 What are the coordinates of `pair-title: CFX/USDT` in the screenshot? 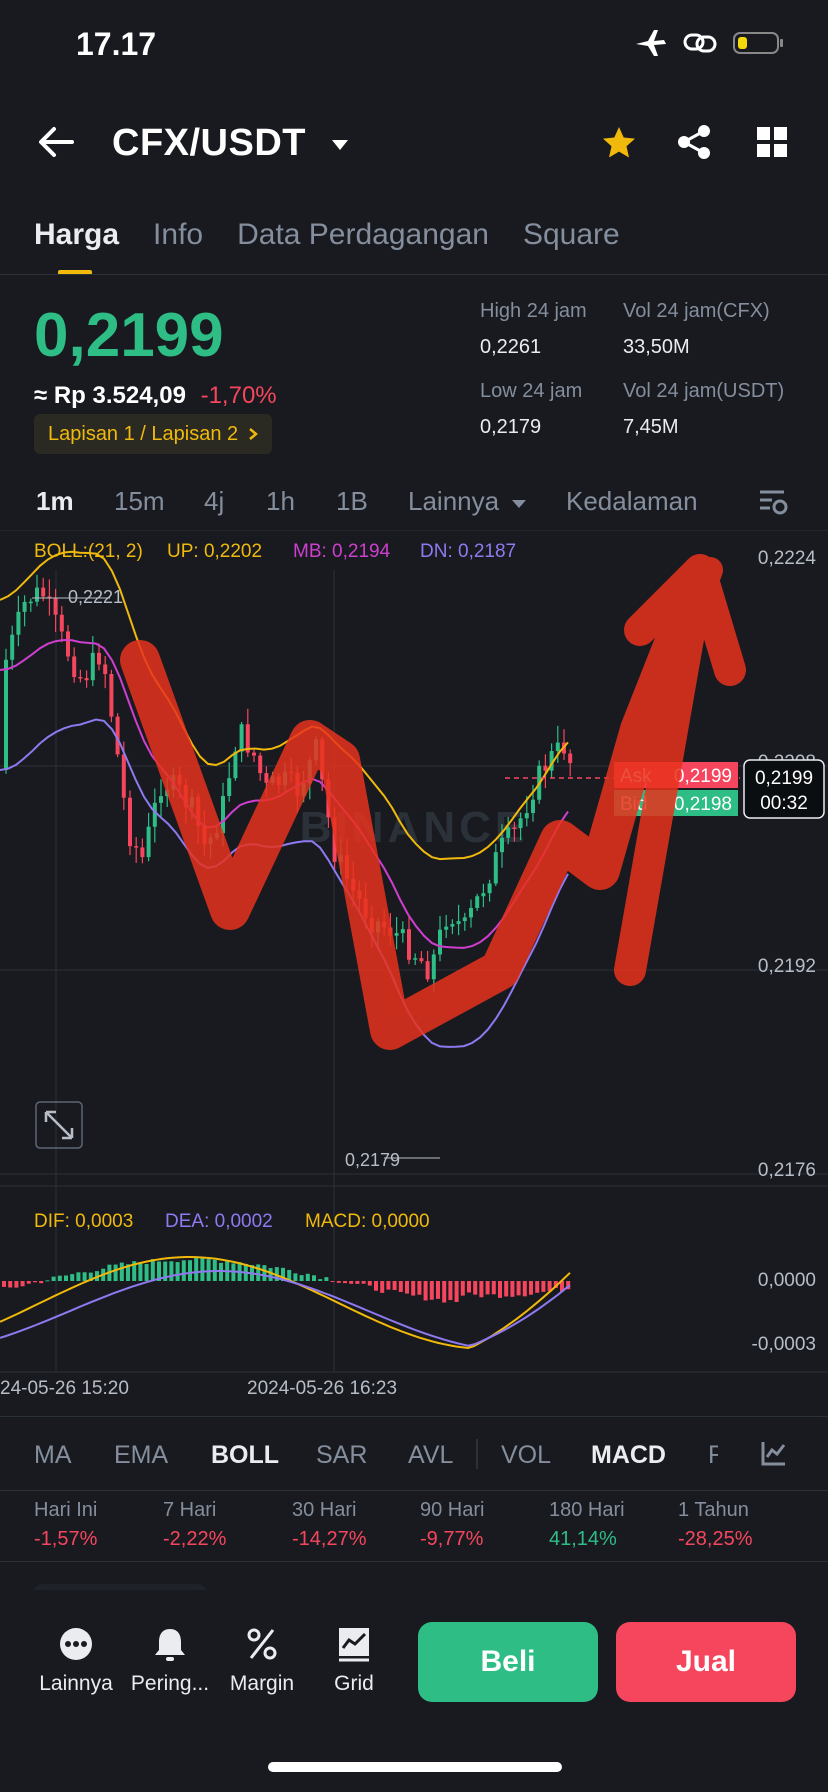 It's located at (209, 143).